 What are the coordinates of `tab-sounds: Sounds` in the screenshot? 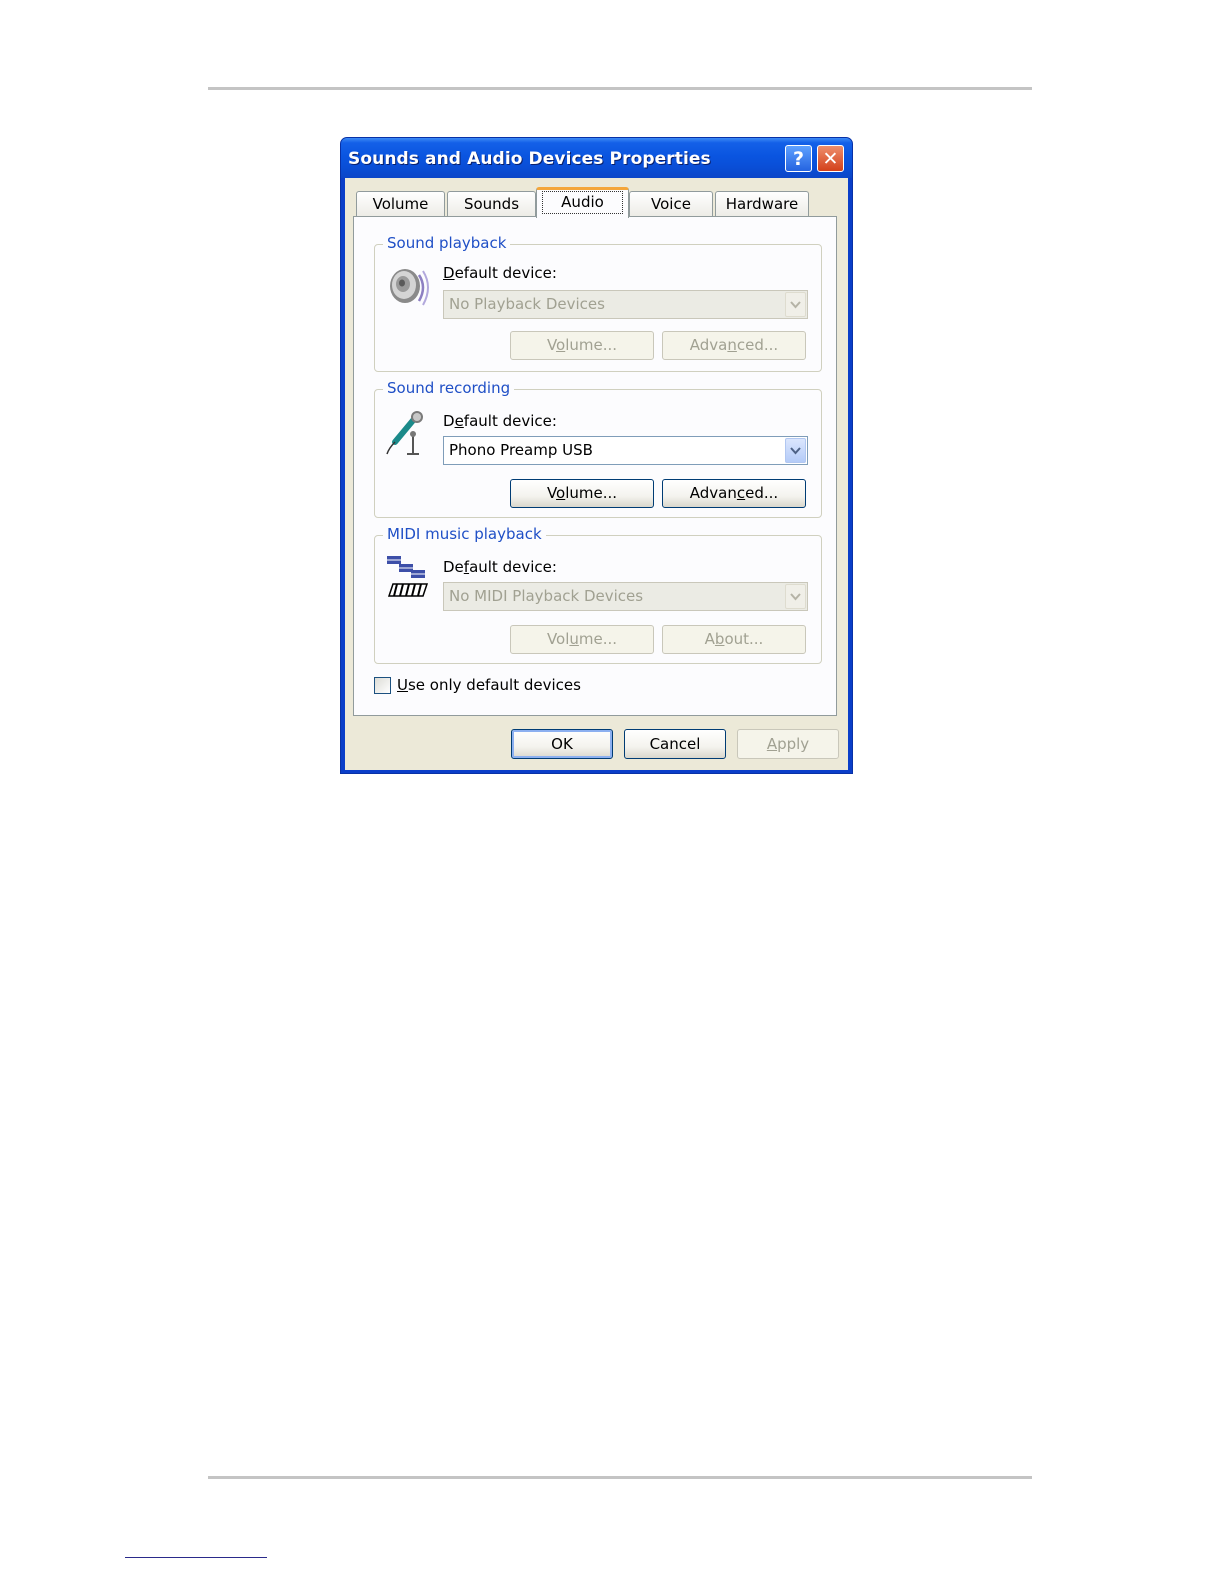 It's located at (491, 204).